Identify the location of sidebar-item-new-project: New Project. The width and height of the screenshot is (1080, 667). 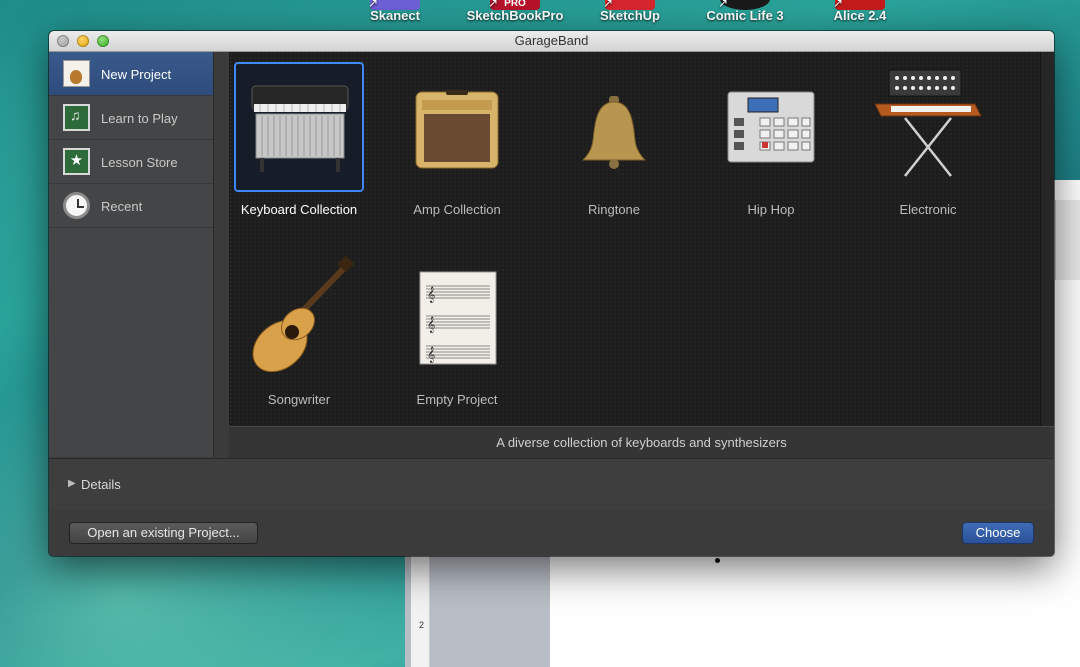
(131, 74).